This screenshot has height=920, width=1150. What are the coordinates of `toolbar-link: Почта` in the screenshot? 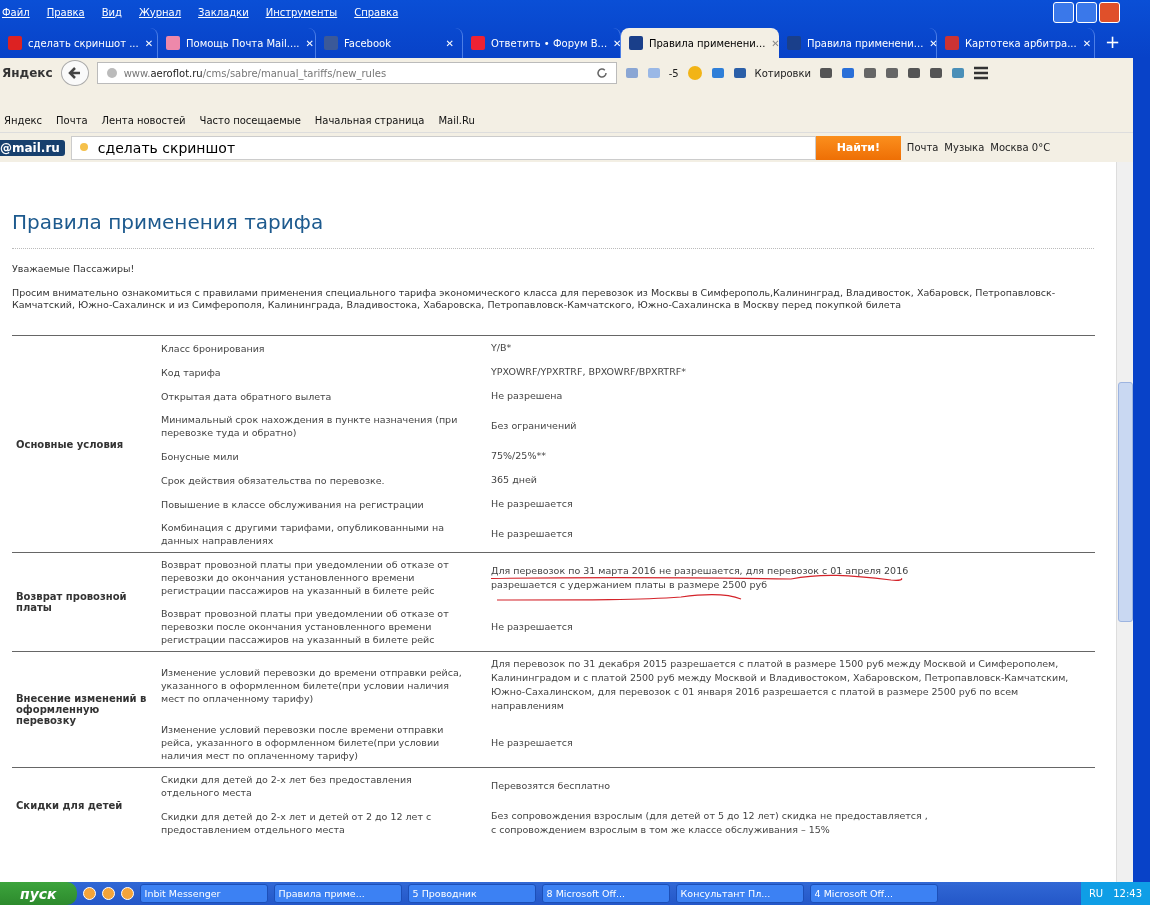 It's located at (922, 147).